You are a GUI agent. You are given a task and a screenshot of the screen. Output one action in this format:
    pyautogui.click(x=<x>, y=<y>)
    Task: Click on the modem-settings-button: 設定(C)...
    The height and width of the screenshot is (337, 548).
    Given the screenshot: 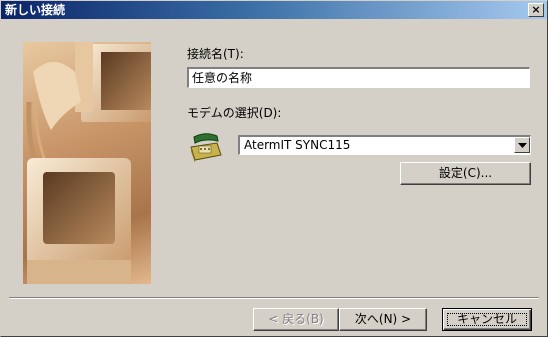 What is the action you would take?
    pyautogui.click(x=465, y=173)
    